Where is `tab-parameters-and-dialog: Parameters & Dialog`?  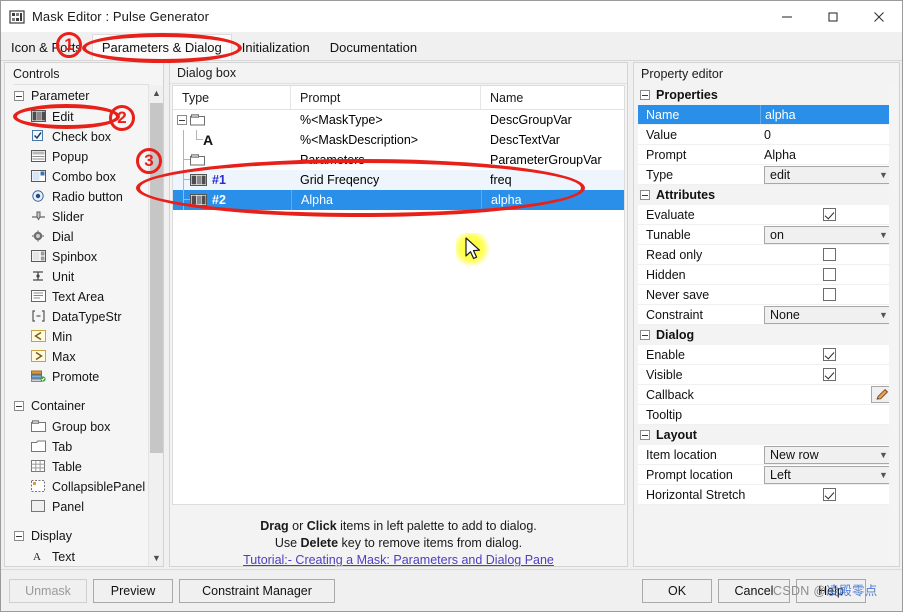 tab-parameters-and-dialog: Parameters & Dialog is located at coordinates (161, 47).